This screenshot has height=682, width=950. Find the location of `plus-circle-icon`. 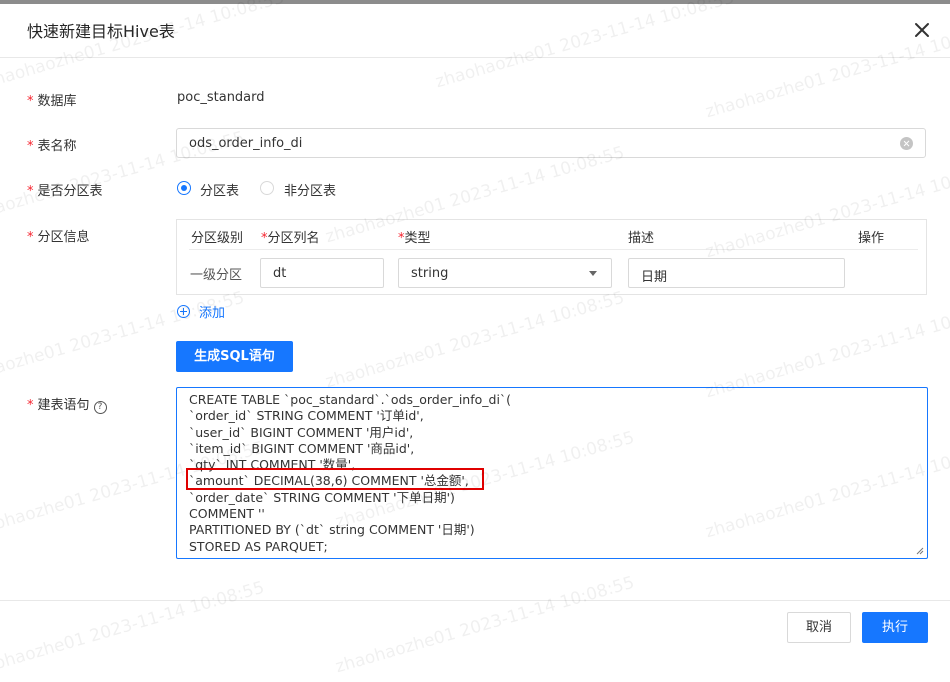

plus-circle-icon is located at coordinates (183, 311).